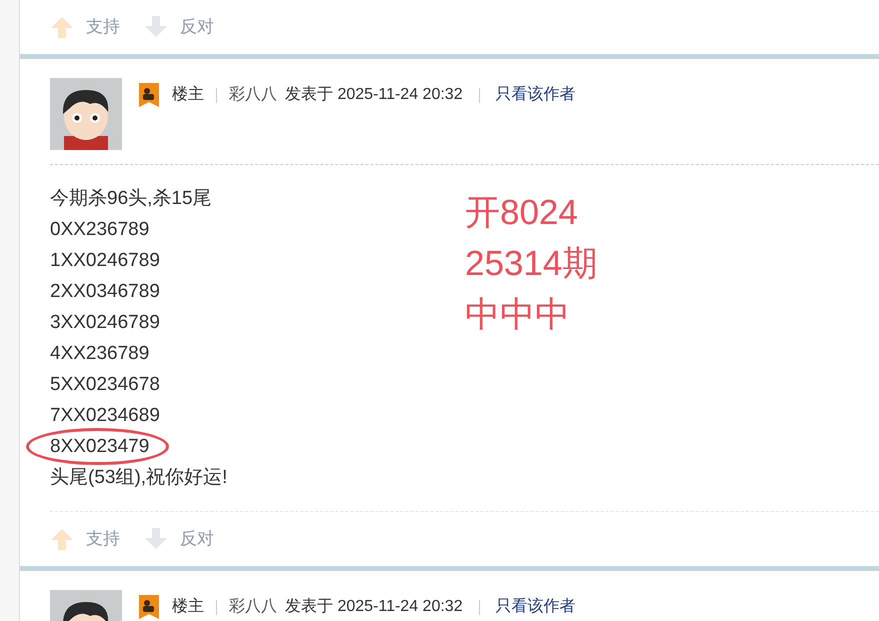  I want to click on post-text-line: 头尾(53组),祝你好运!, so click(139, 478).